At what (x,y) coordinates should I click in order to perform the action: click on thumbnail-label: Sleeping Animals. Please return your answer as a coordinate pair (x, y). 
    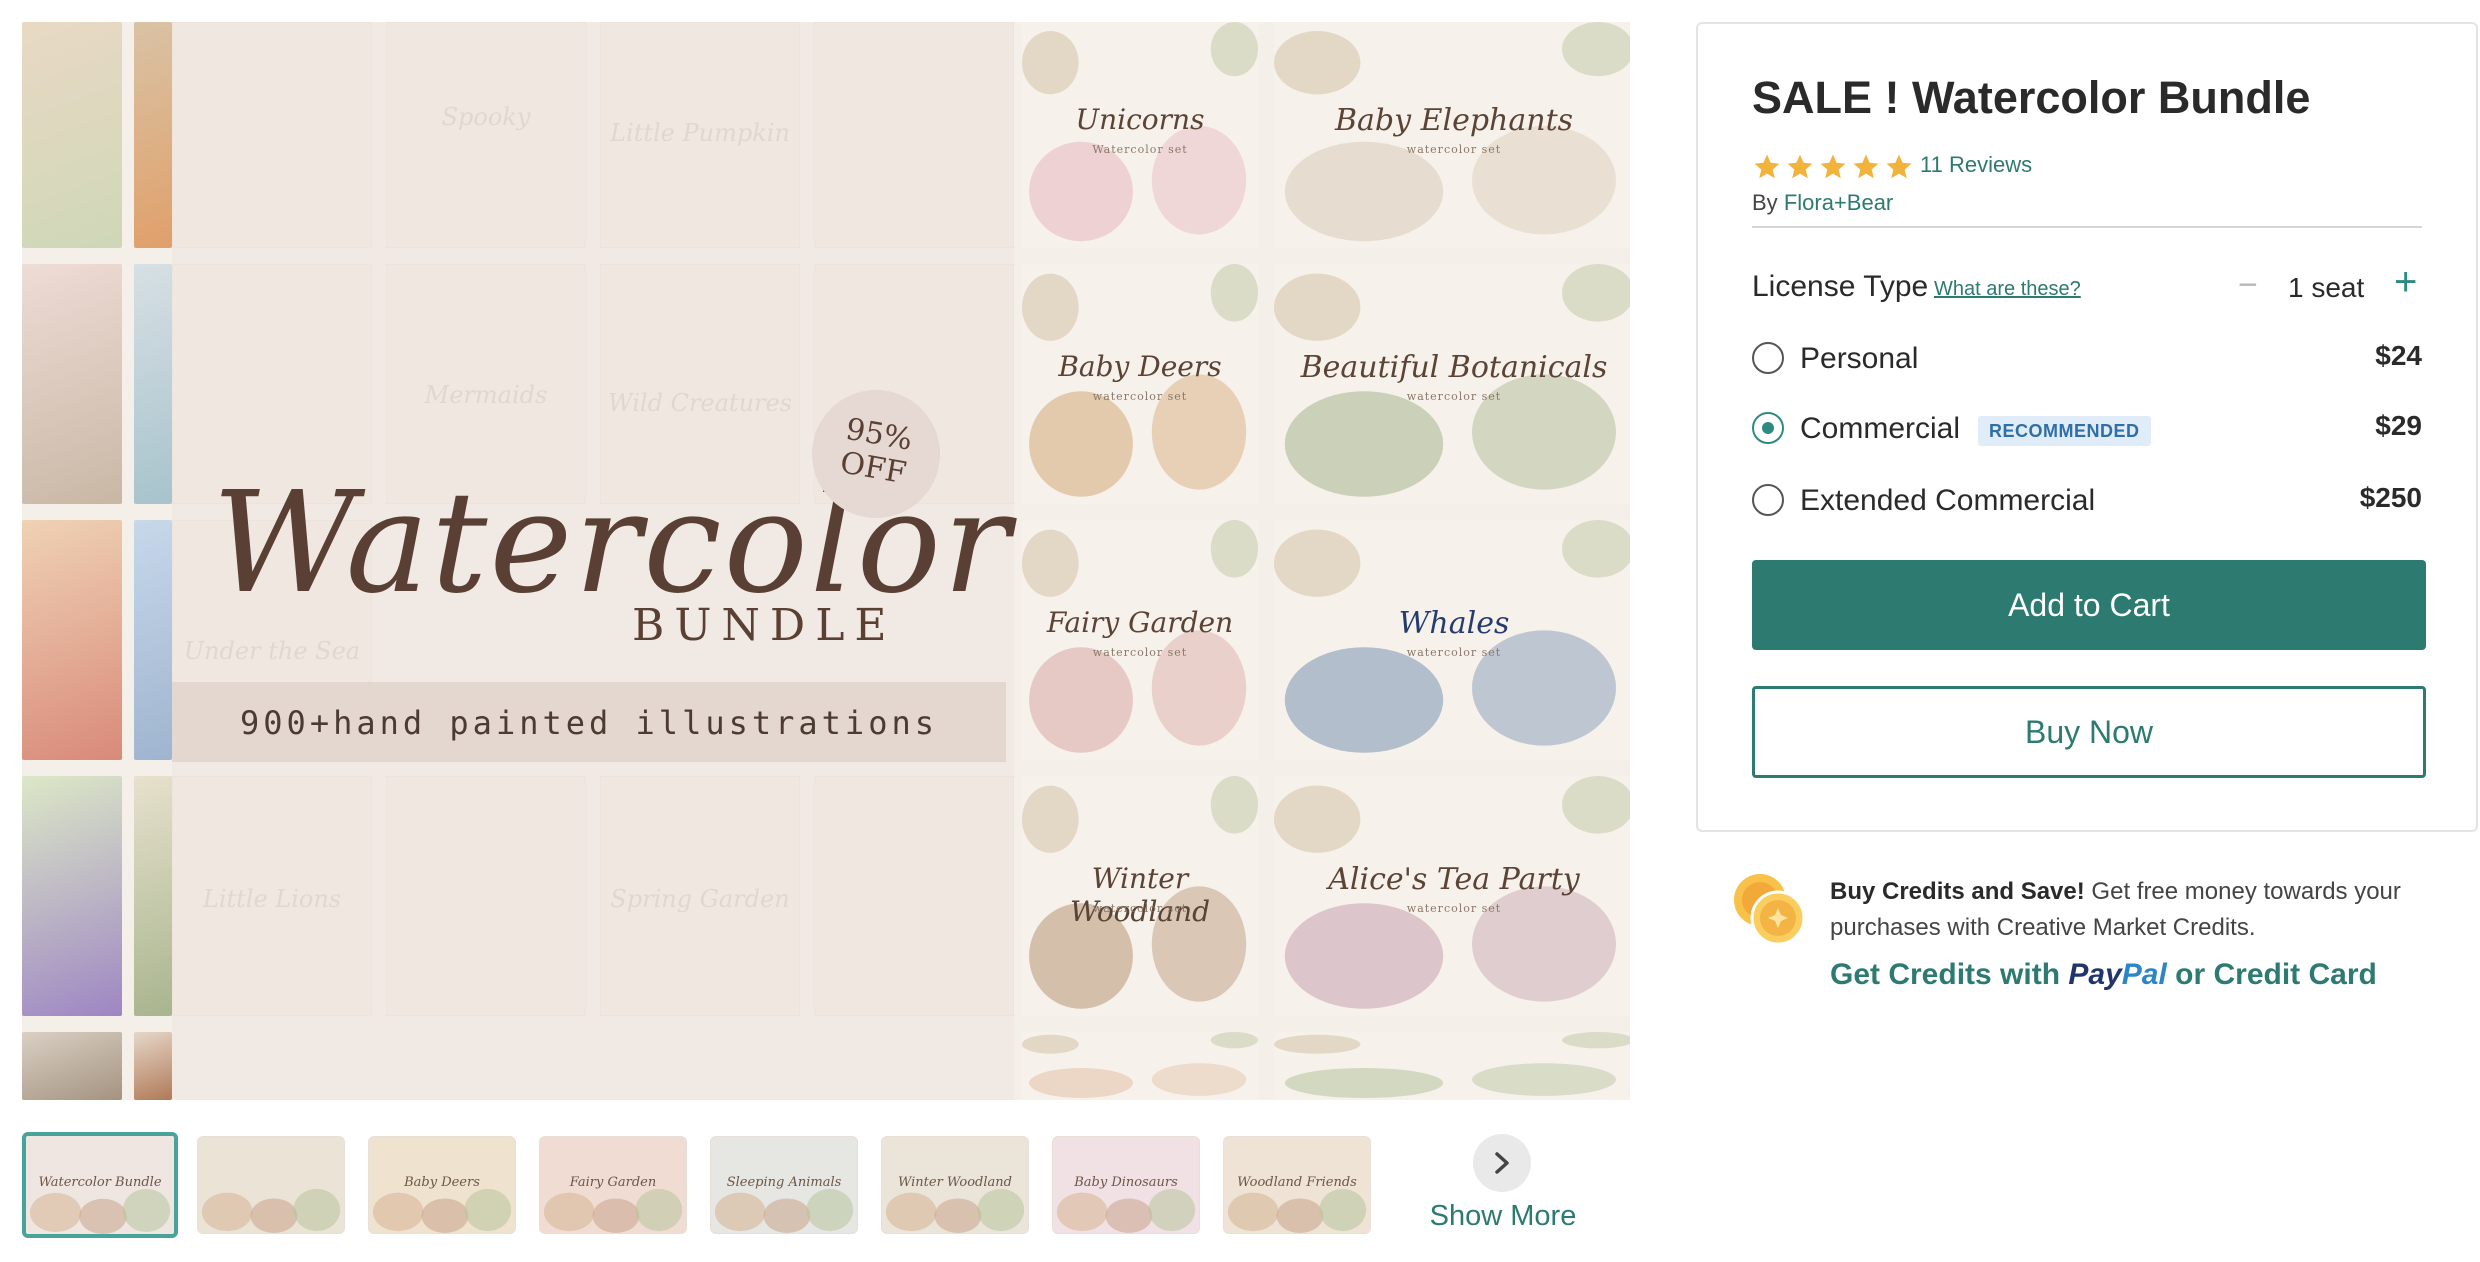
    Looking at the image, I should click on (784, 1183).